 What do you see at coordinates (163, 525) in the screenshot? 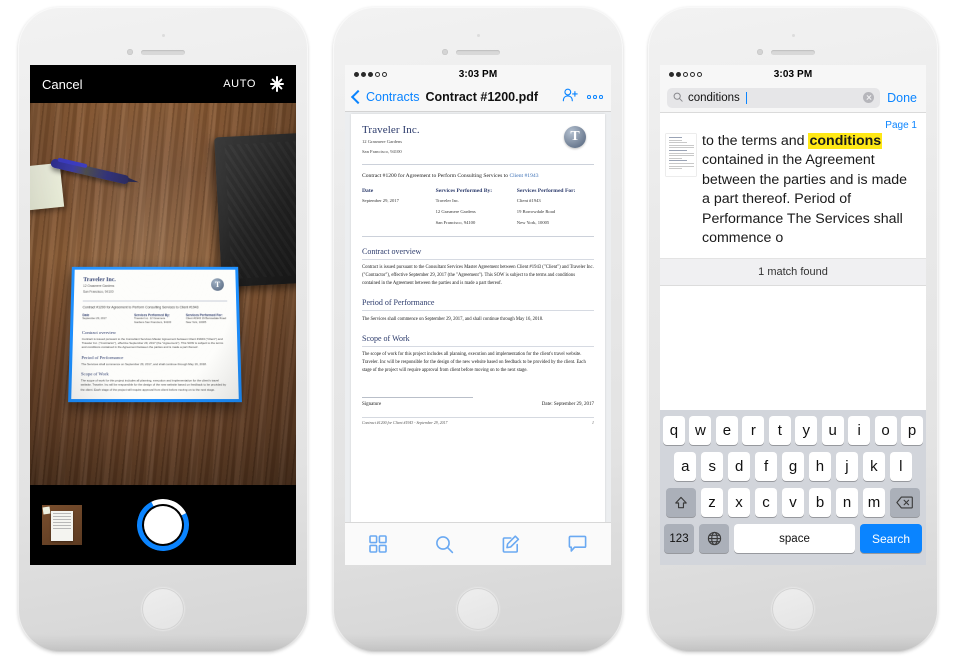
I see `shutter-button` at bounding box center [163, 525].